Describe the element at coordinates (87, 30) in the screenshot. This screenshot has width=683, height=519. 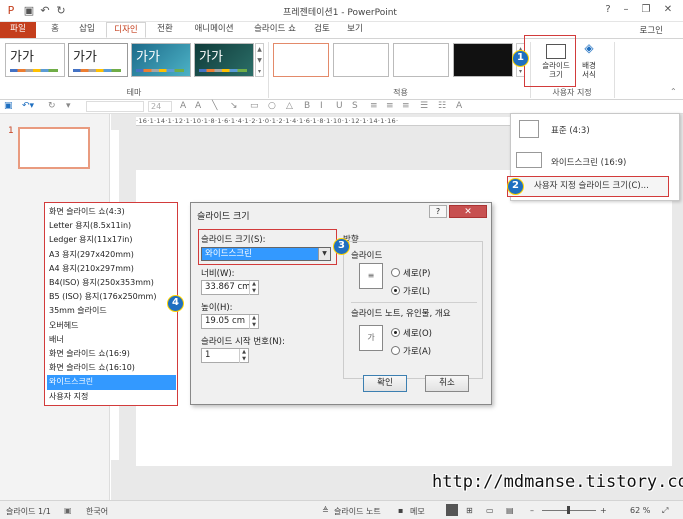
I see `tab-insert: 삽입` at that location.